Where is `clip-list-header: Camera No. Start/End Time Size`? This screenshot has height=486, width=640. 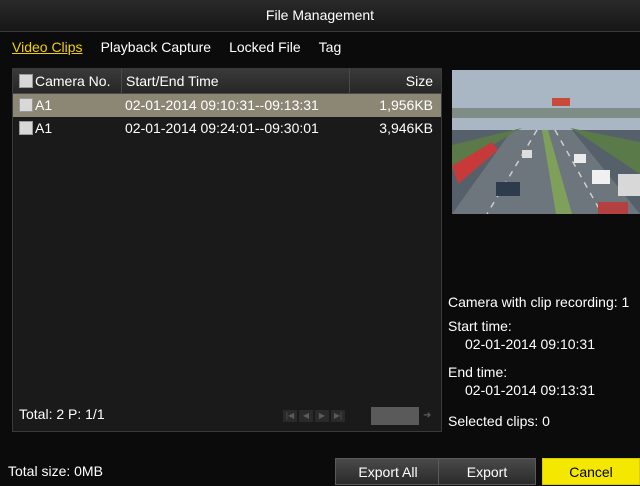
clip-list-header: Camera No. Start/End Time Size is located at coordinates (227, 81).